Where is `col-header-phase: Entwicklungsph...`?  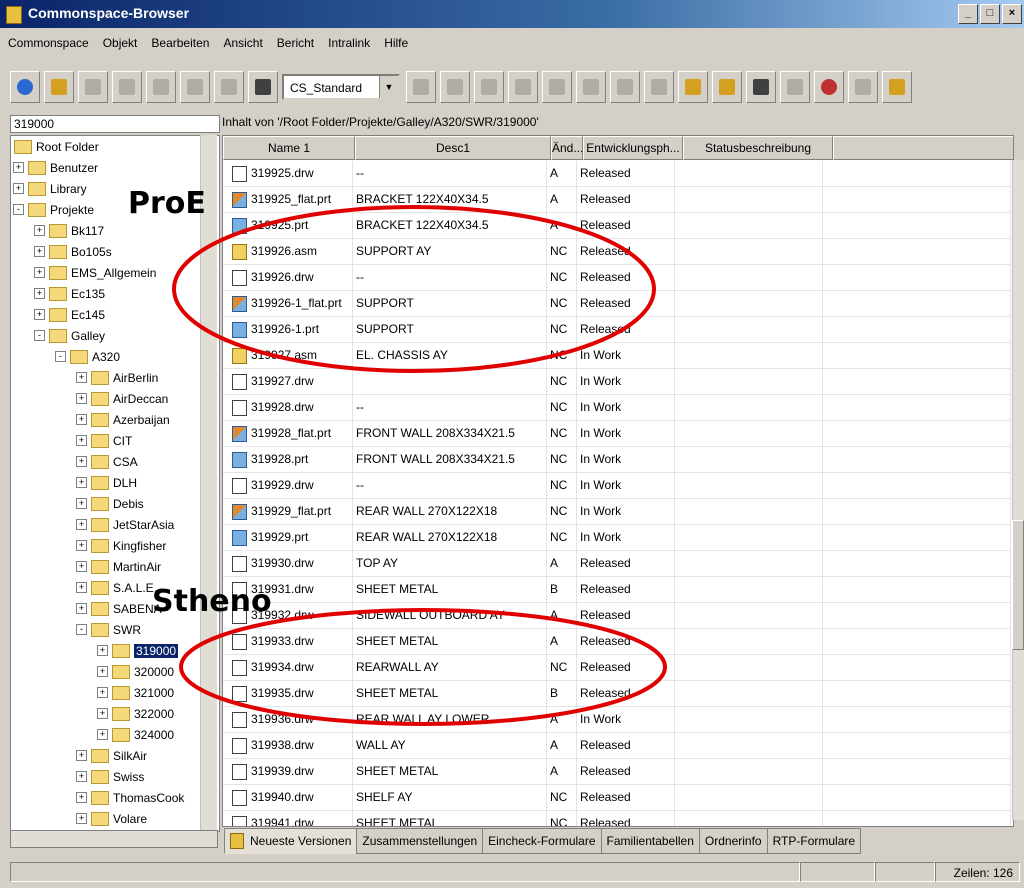 col-header-phase: Entwicklungsph... is located at coordinates (633, 148).